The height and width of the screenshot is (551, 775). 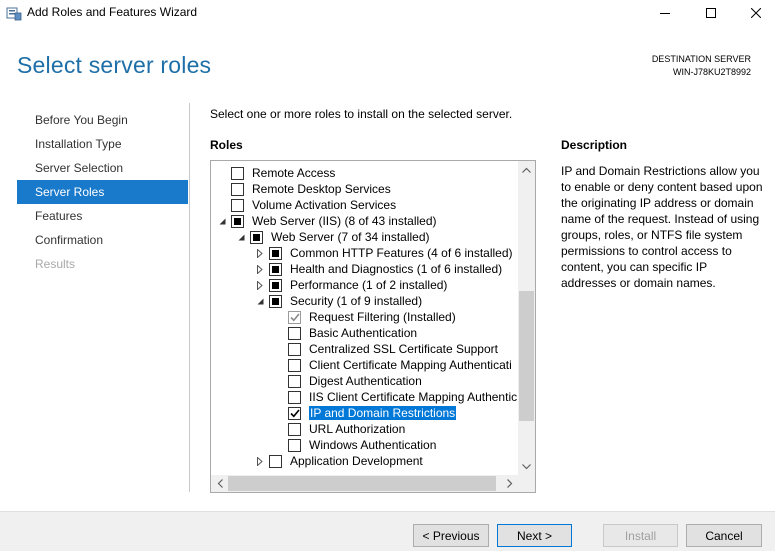 I want to click on role-tree-item: Client Certificate Mapping Authenticati, so click(x=393, y=365).